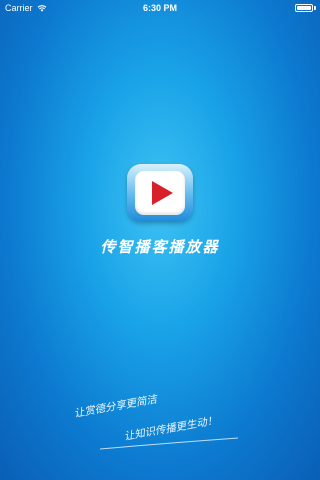  Describe the element at coordinates (115, 406) in the screenshot. I see `slogan-line-1: 让赏德分享更简洁` at that location.